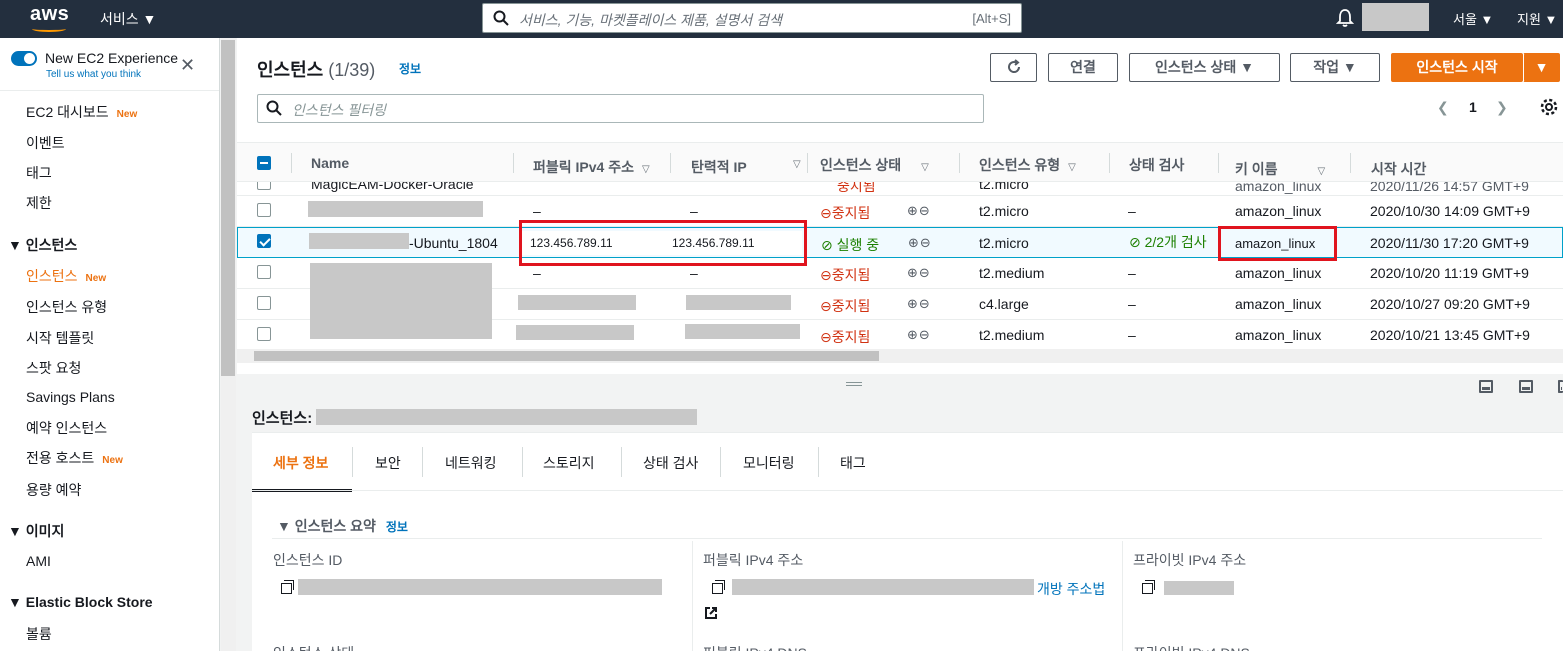 The height and width of the screenshot is (651, 1563). I want to click on sidebar-scrollbar, so click(228, 344).